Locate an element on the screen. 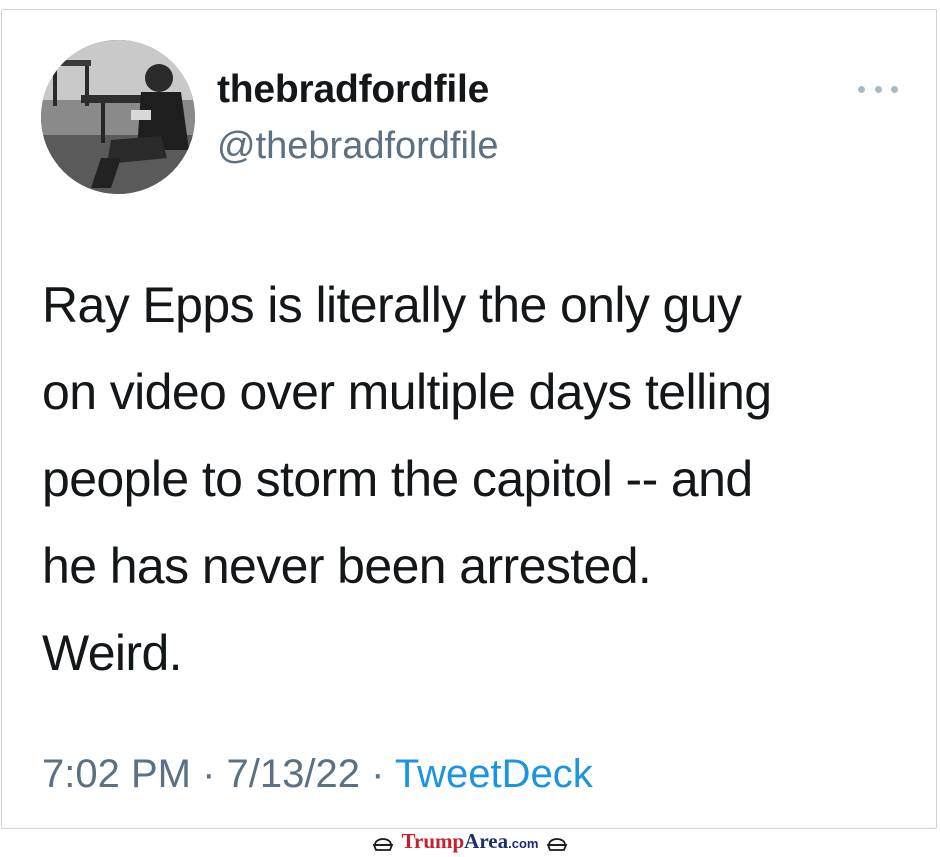 This screenshot has width=940, height=857. tweet-source-link: TweetDeck is located at coordinates (494, 774).